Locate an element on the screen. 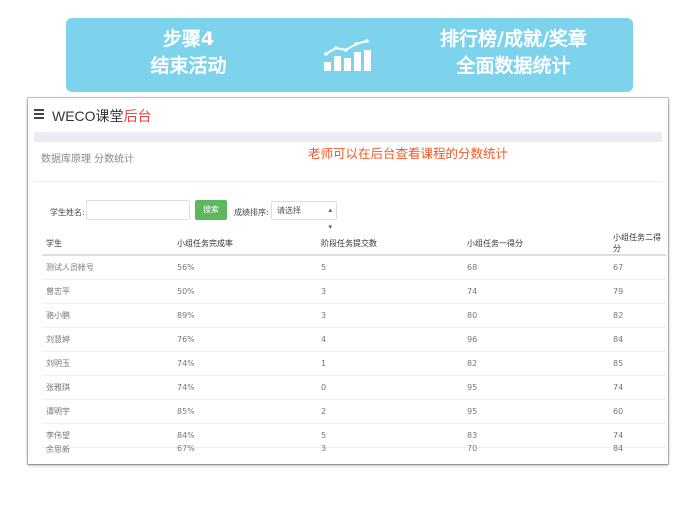  cell-task1-score: 70 is located at coordinates (536, 452).